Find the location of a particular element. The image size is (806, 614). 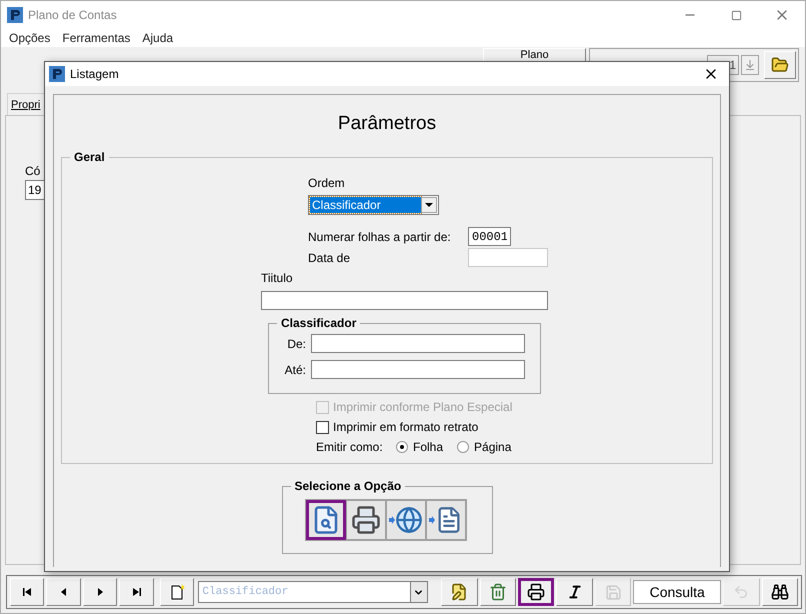

edit-document-icon is located at coordinates (459, 592).